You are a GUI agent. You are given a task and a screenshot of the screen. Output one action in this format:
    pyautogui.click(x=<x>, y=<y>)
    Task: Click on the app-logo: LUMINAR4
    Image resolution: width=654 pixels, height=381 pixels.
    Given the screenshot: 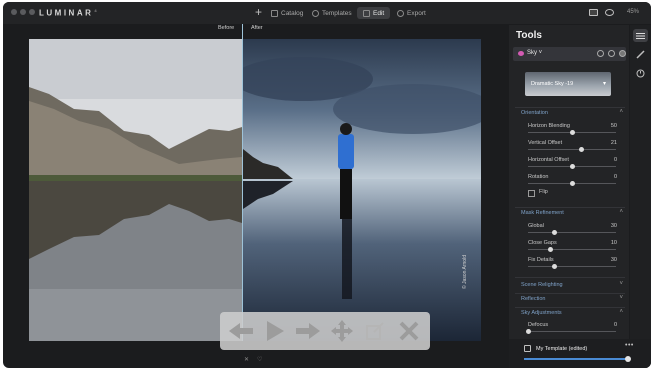 What is the action you would take?
    pyautogui.click(x=68, y=13)
    